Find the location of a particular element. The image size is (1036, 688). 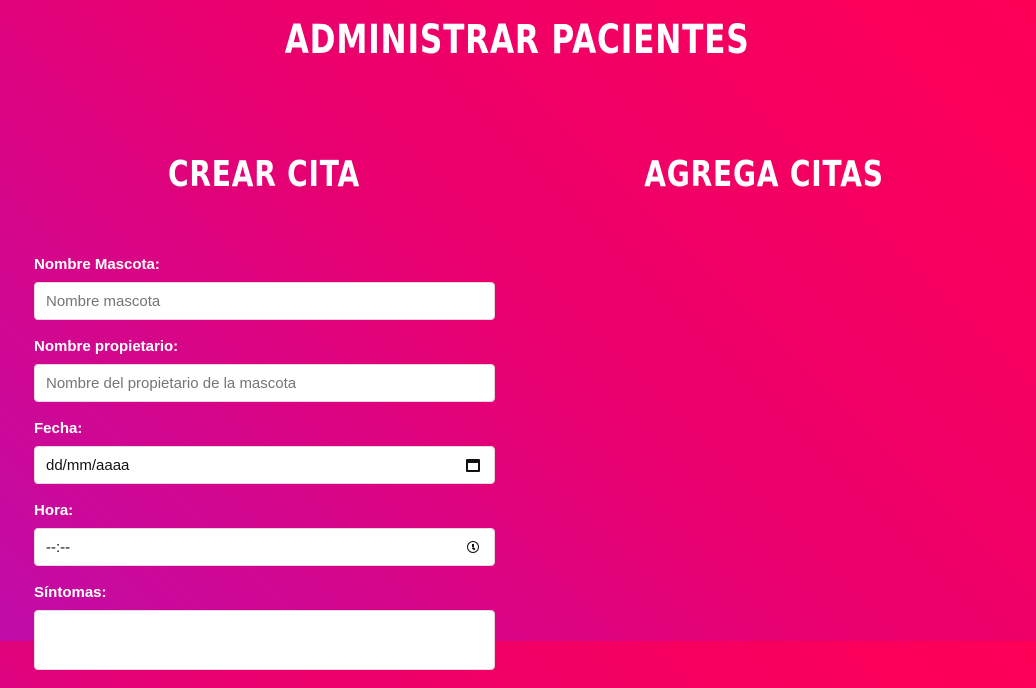

owner-name-input: Nombre del propietario de la mascota is located at coordinates (264, 383).